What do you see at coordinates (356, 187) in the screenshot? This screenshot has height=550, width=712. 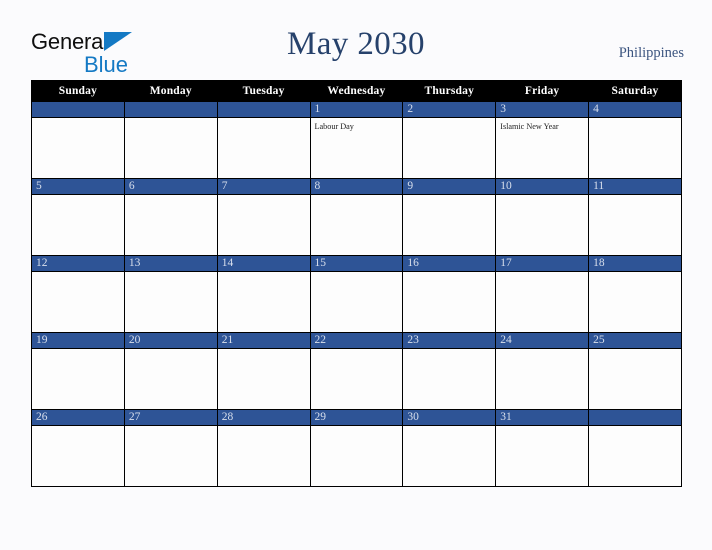 I see `day-number: 8` at bounding box center [356, 187].